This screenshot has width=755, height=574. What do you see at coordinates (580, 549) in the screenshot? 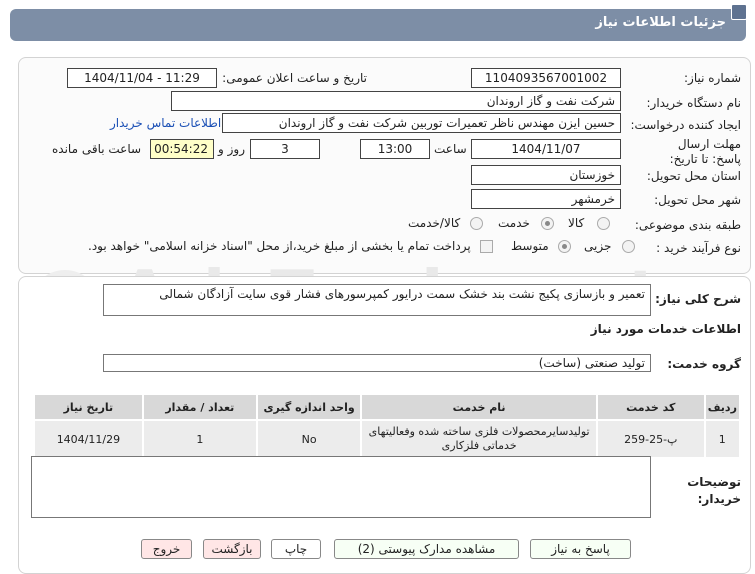
I see `reply-button: پاسخ به نیاز` at bounding box center [580, 549].